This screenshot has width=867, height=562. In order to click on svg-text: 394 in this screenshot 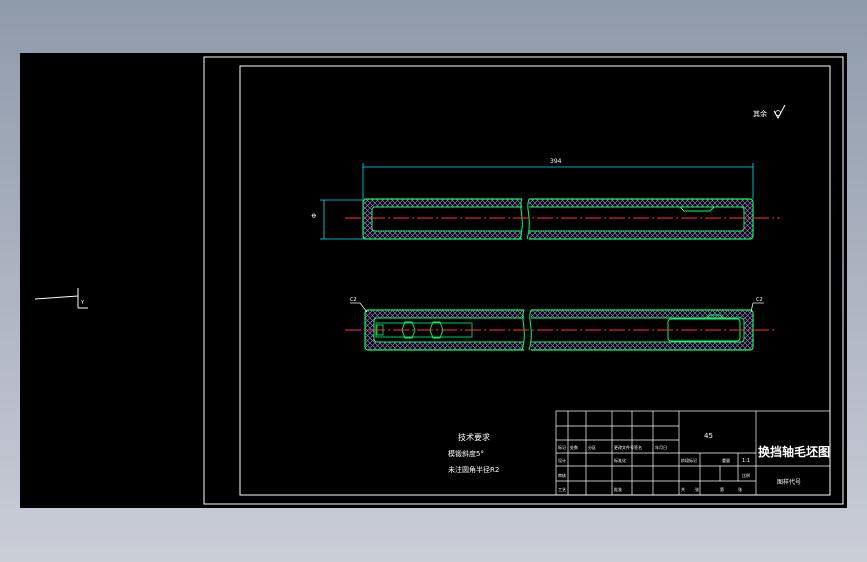, I will do `click(556, 161)`.